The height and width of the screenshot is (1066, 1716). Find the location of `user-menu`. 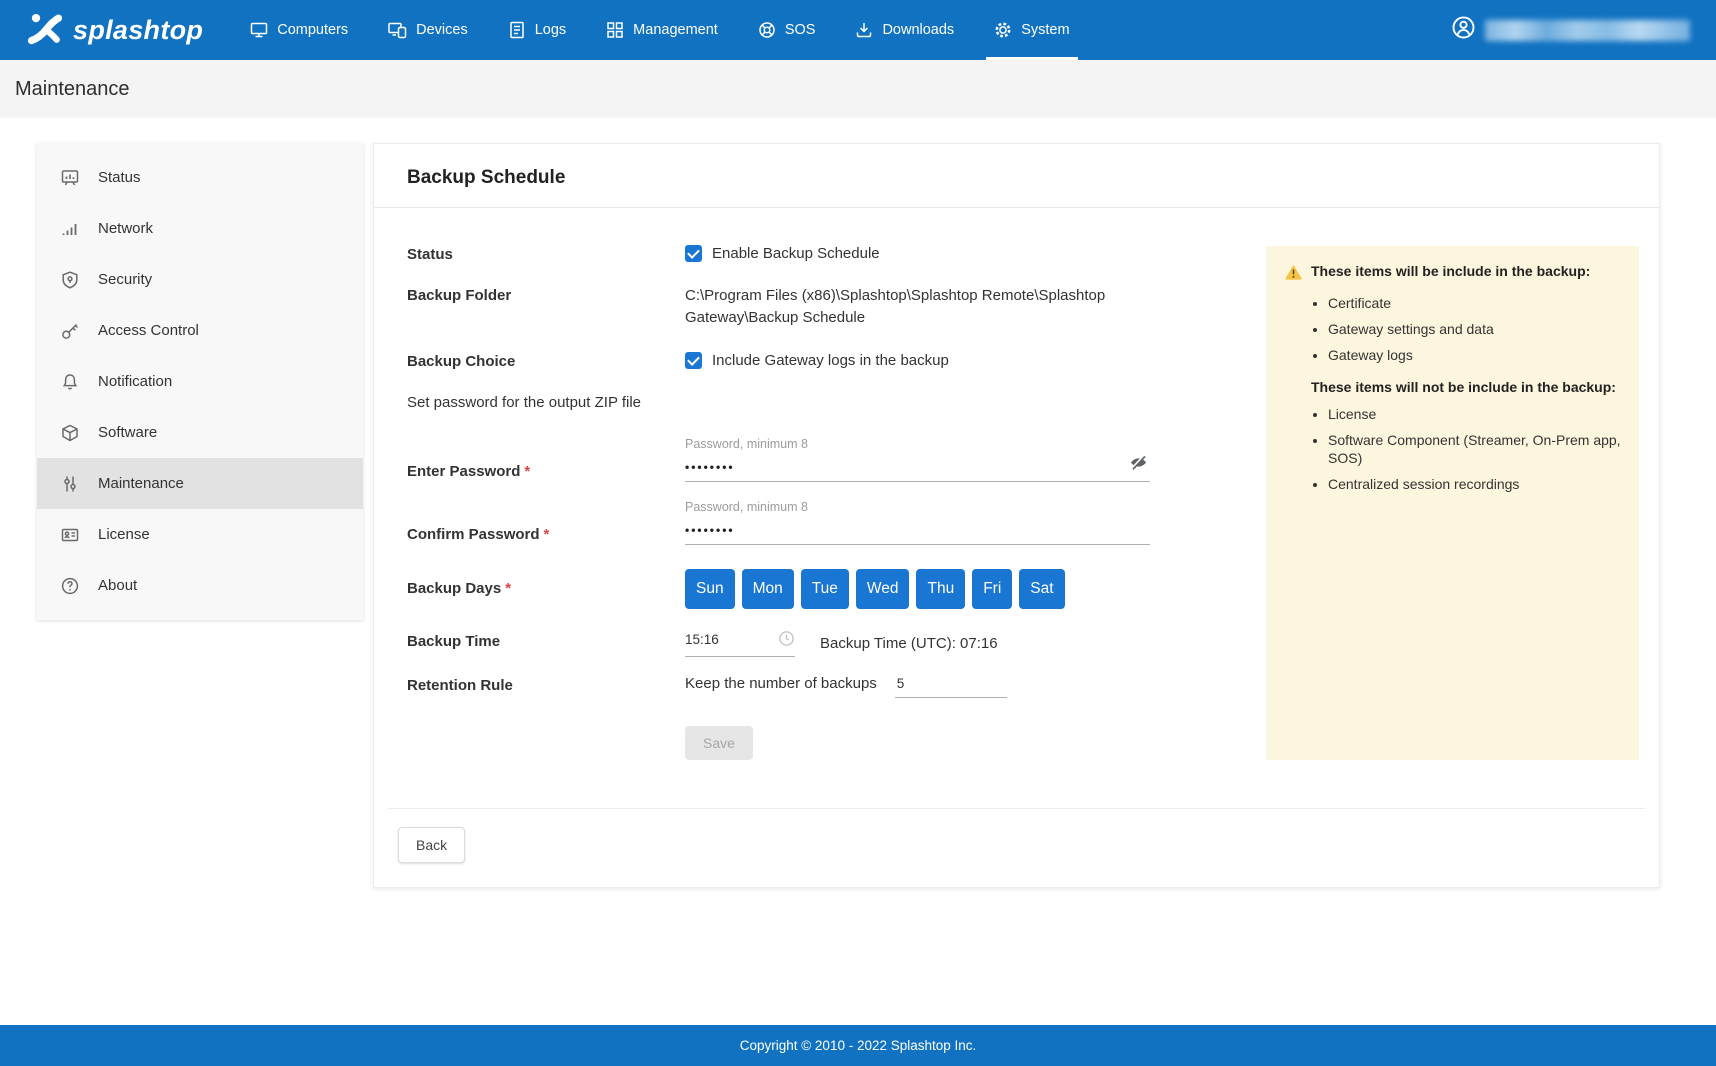

user-menu is located at coordinates (1570, 30).